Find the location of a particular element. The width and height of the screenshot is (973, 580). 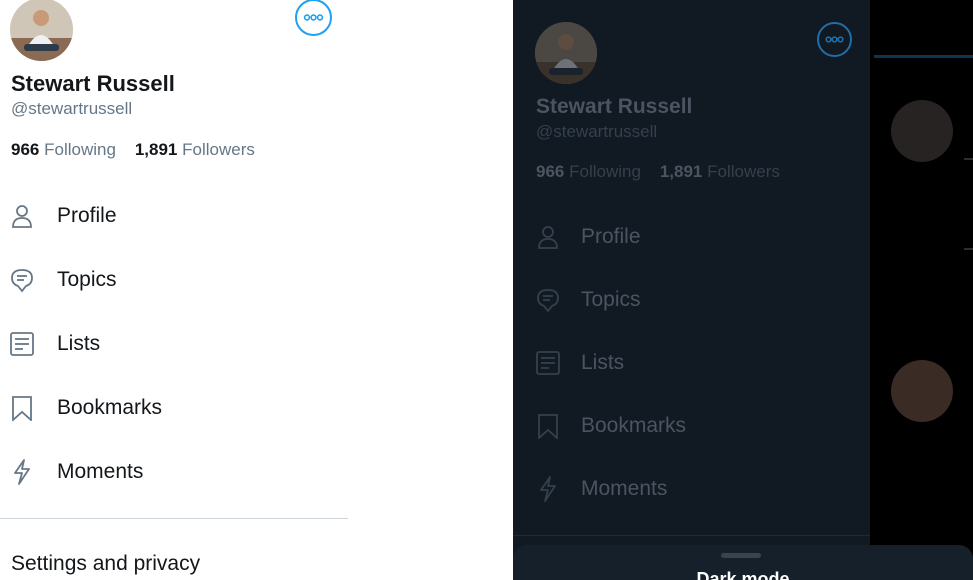

sheet-grabber-handle is located at coordinates (741, 555).